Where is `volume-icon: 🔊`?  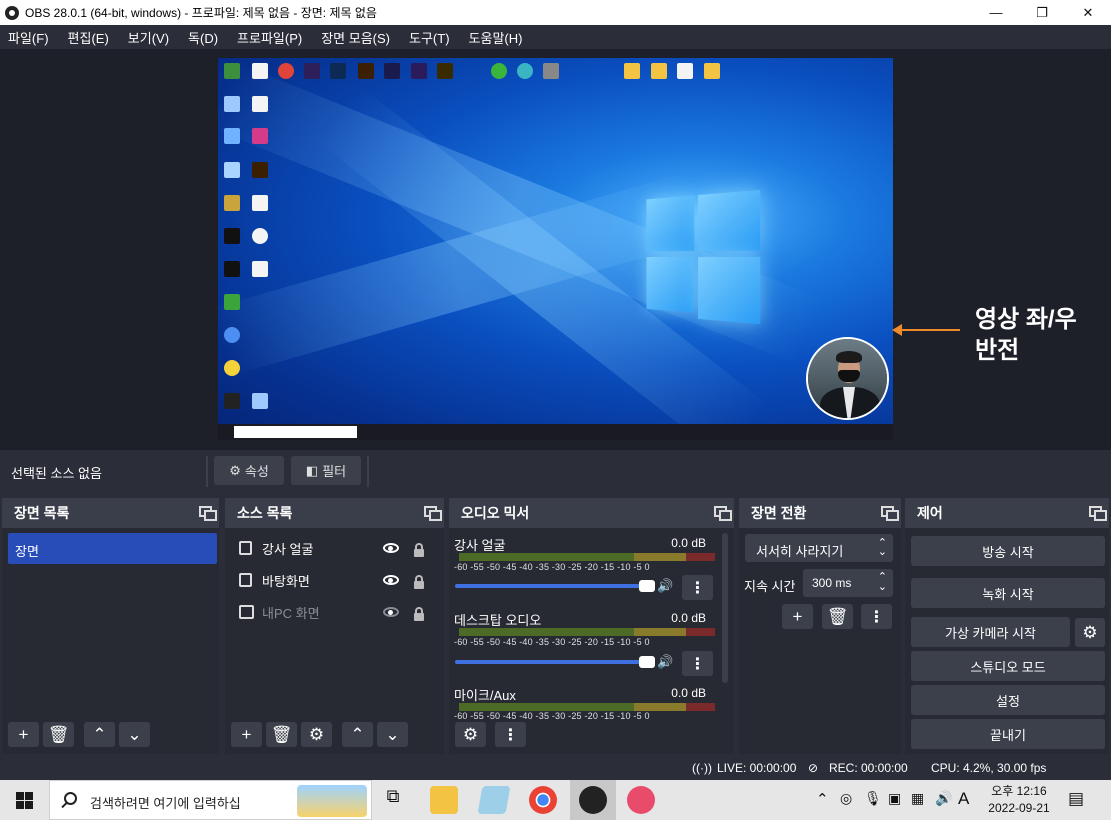 volume-icon: 🔊 is located at coordinates (943, 798).